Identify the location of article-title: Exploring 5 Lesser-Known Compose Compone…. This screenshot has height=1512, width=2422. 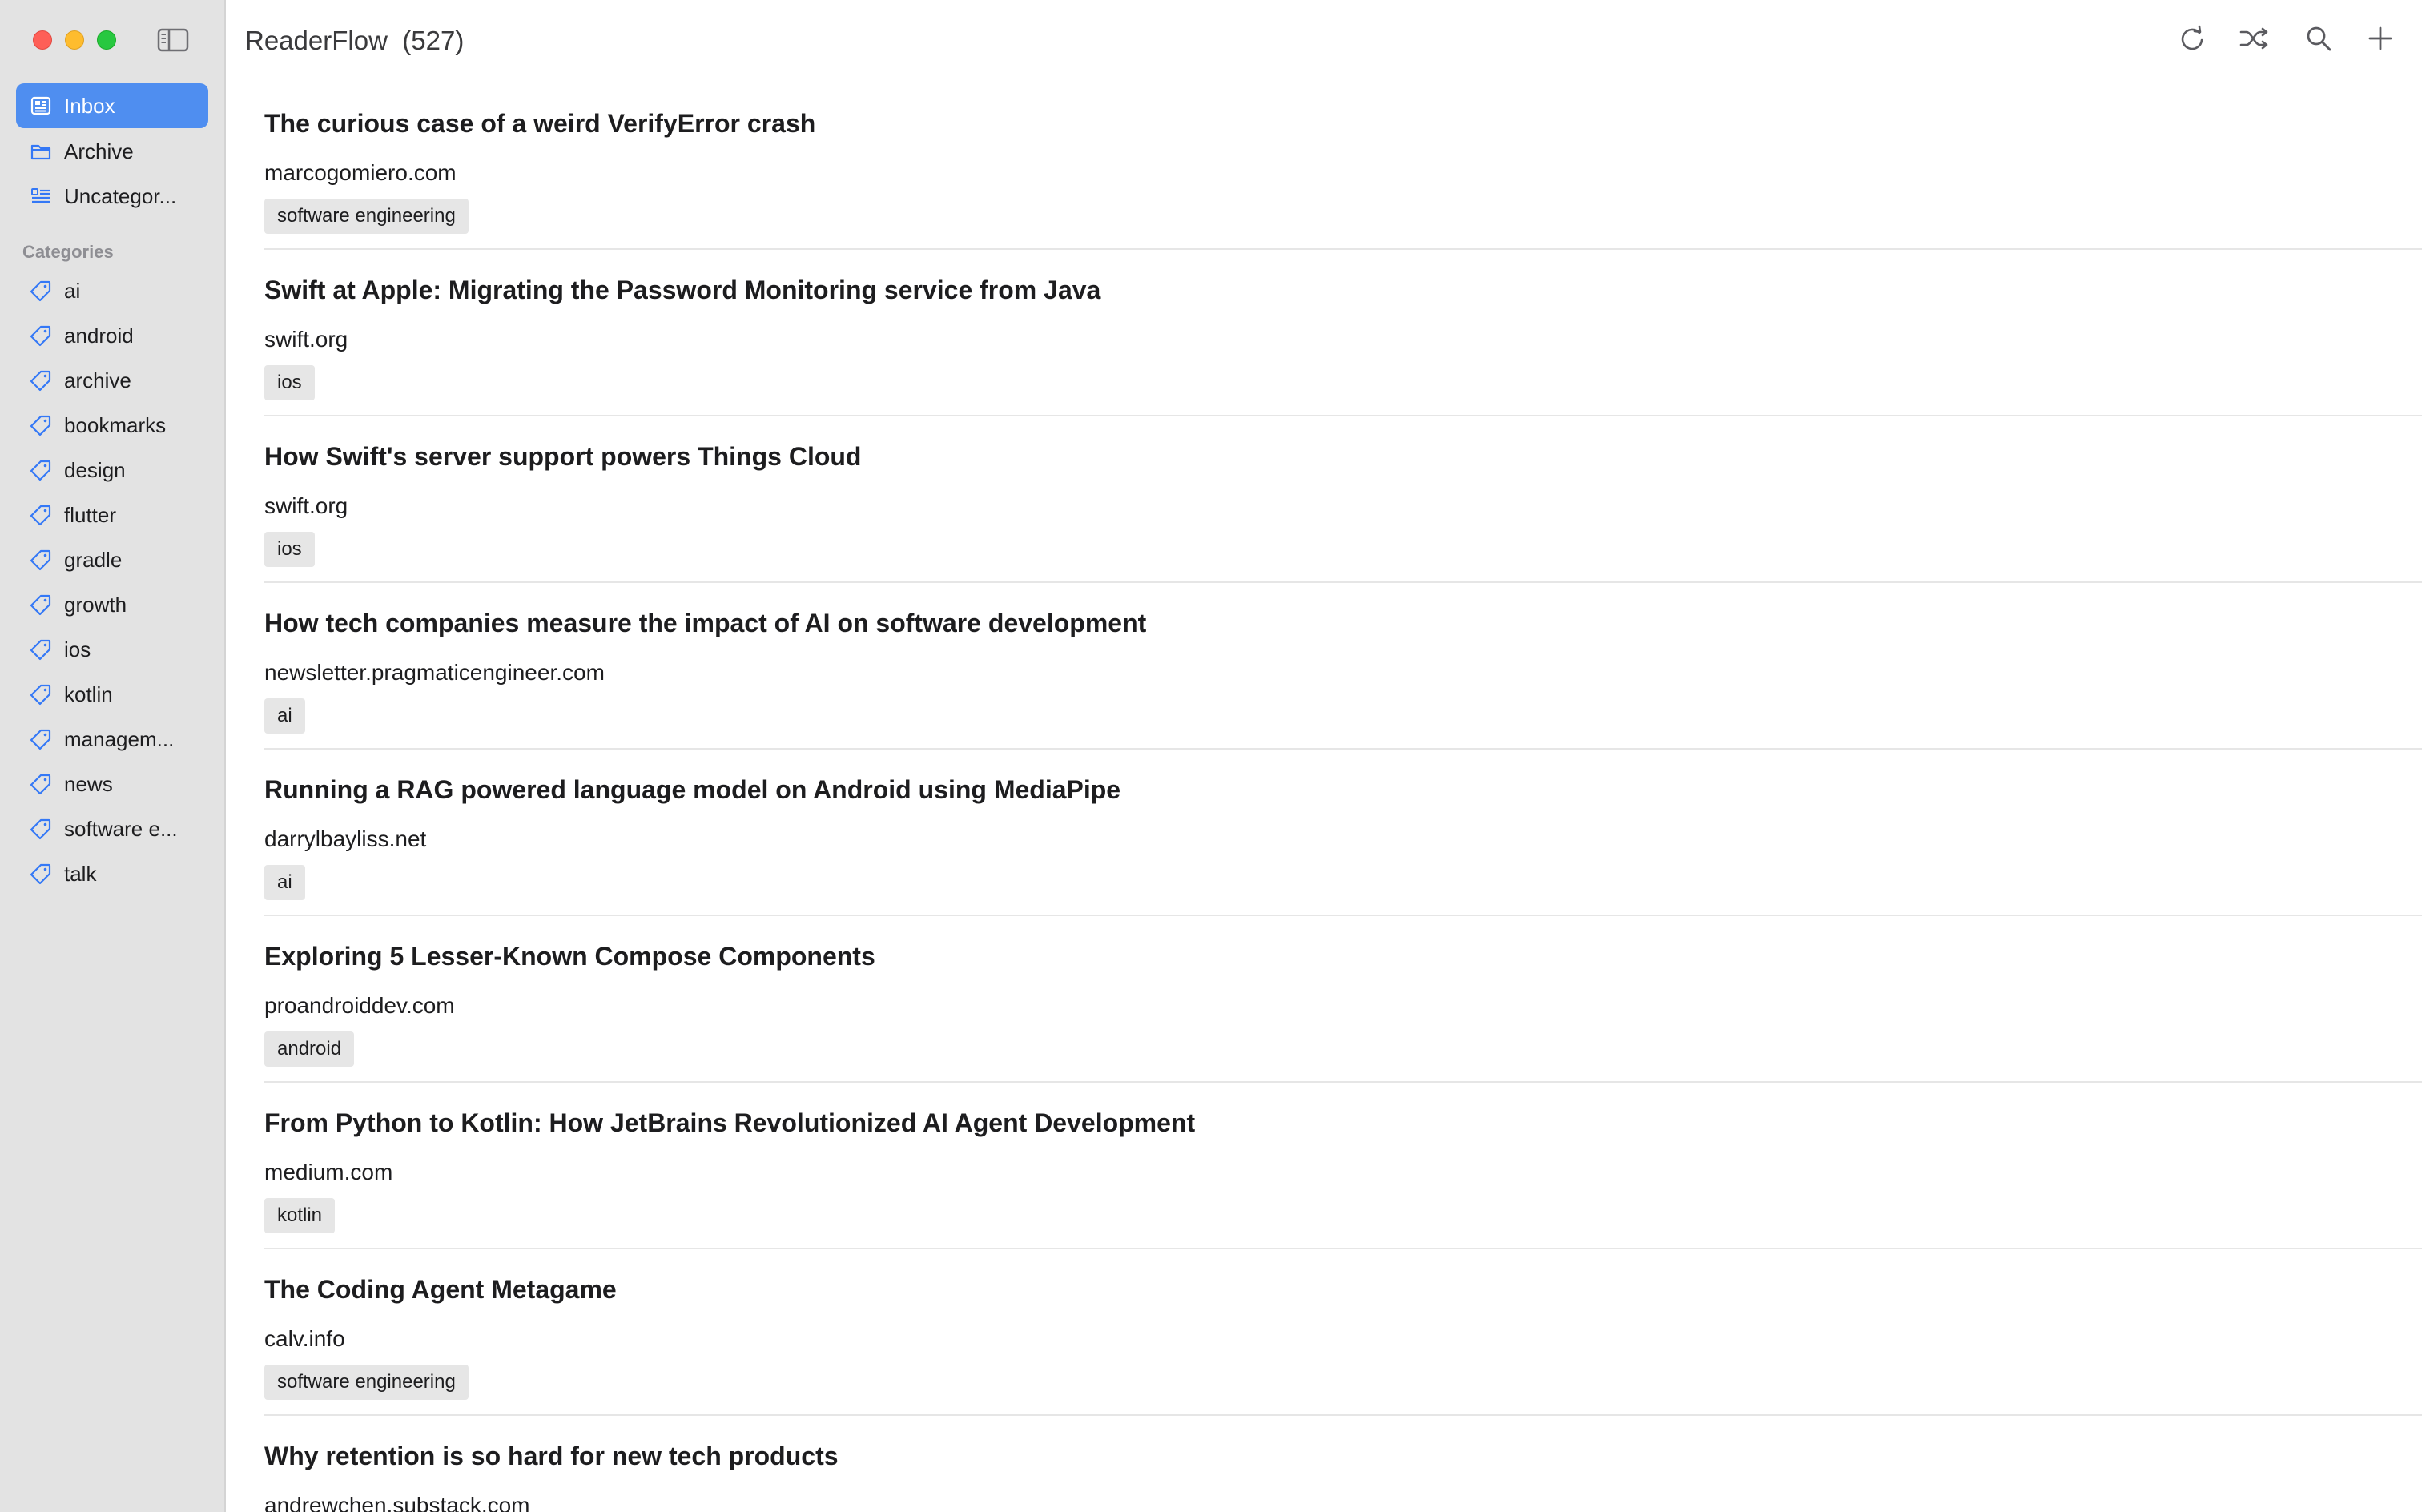
(569, 956).